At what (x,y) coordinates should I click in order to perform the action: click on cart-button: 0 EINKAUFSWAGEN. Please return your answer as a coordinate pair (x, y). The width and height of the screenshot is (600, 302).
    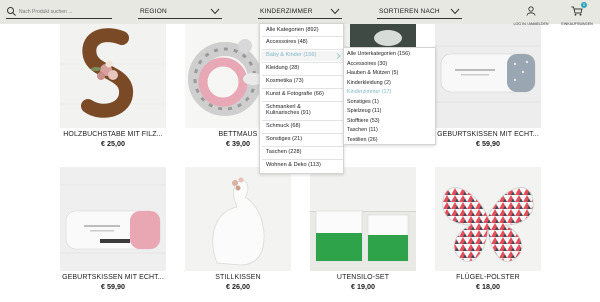
    Looking at the image, I should click on (577, 14).